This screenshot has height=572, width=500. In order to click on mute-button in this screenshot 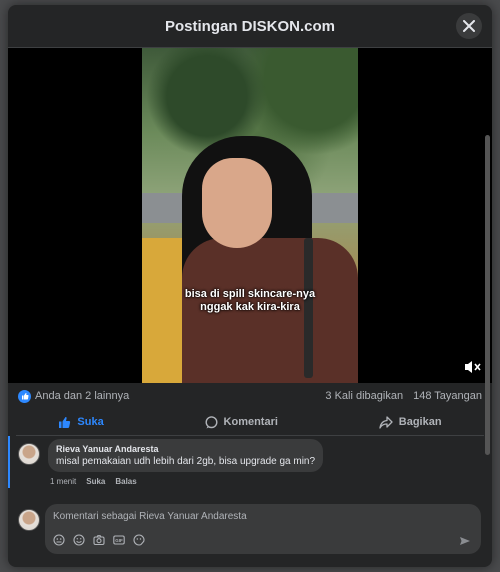, I will do `click(473, 367)`.